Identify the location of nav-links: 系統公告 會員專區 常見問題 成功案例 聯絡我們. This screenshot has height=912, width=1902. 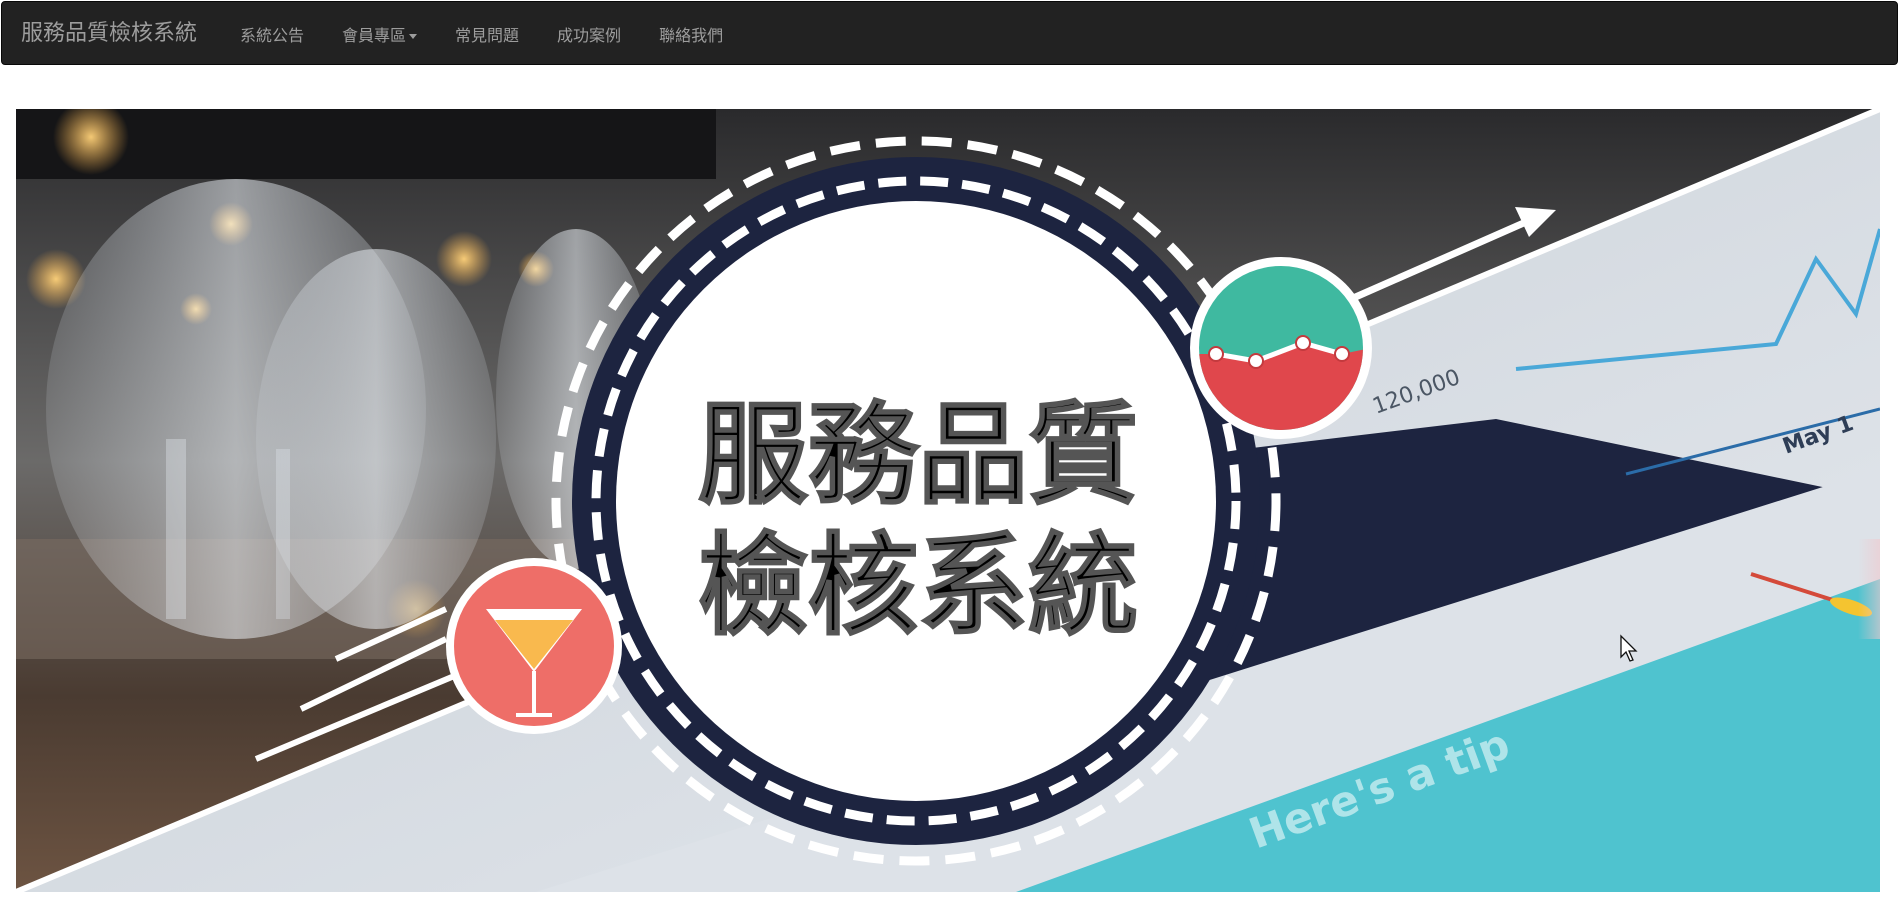
(481, 34).